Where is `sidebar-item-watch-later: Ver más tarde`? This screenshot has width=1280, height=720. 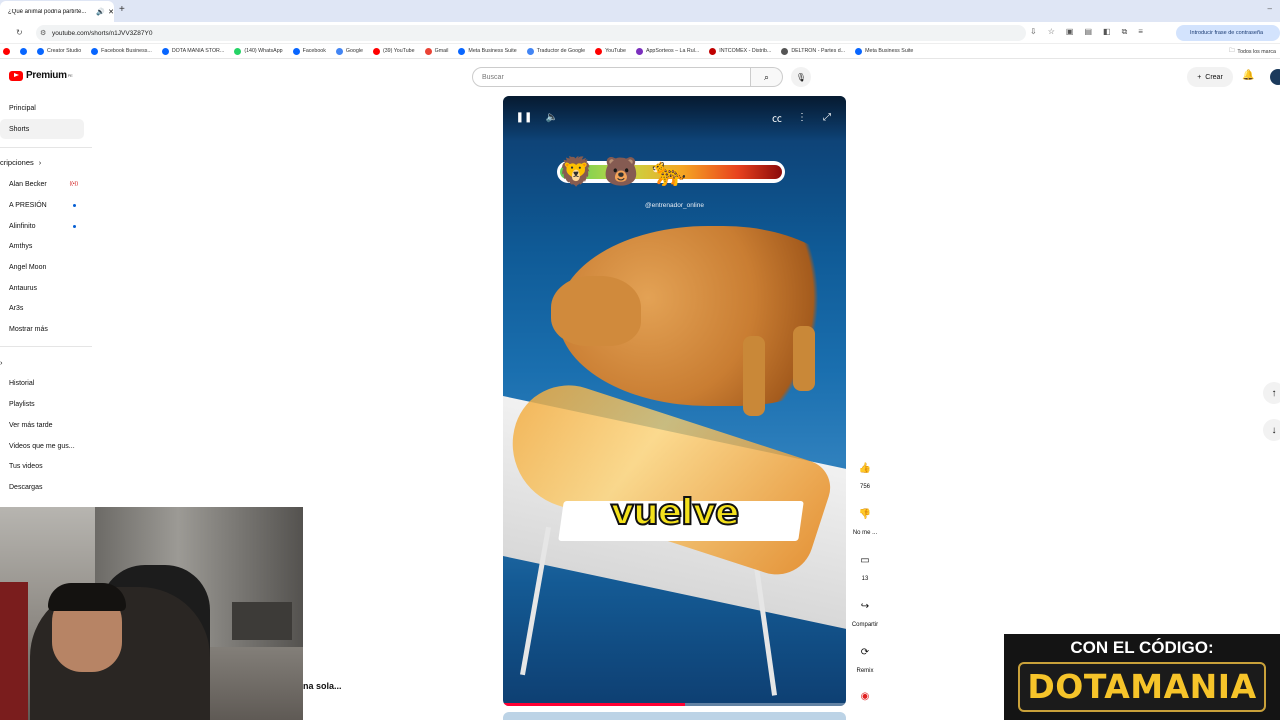 sidebar-item-watch-later: Ver más tarde is located at coordinates (42, 425).